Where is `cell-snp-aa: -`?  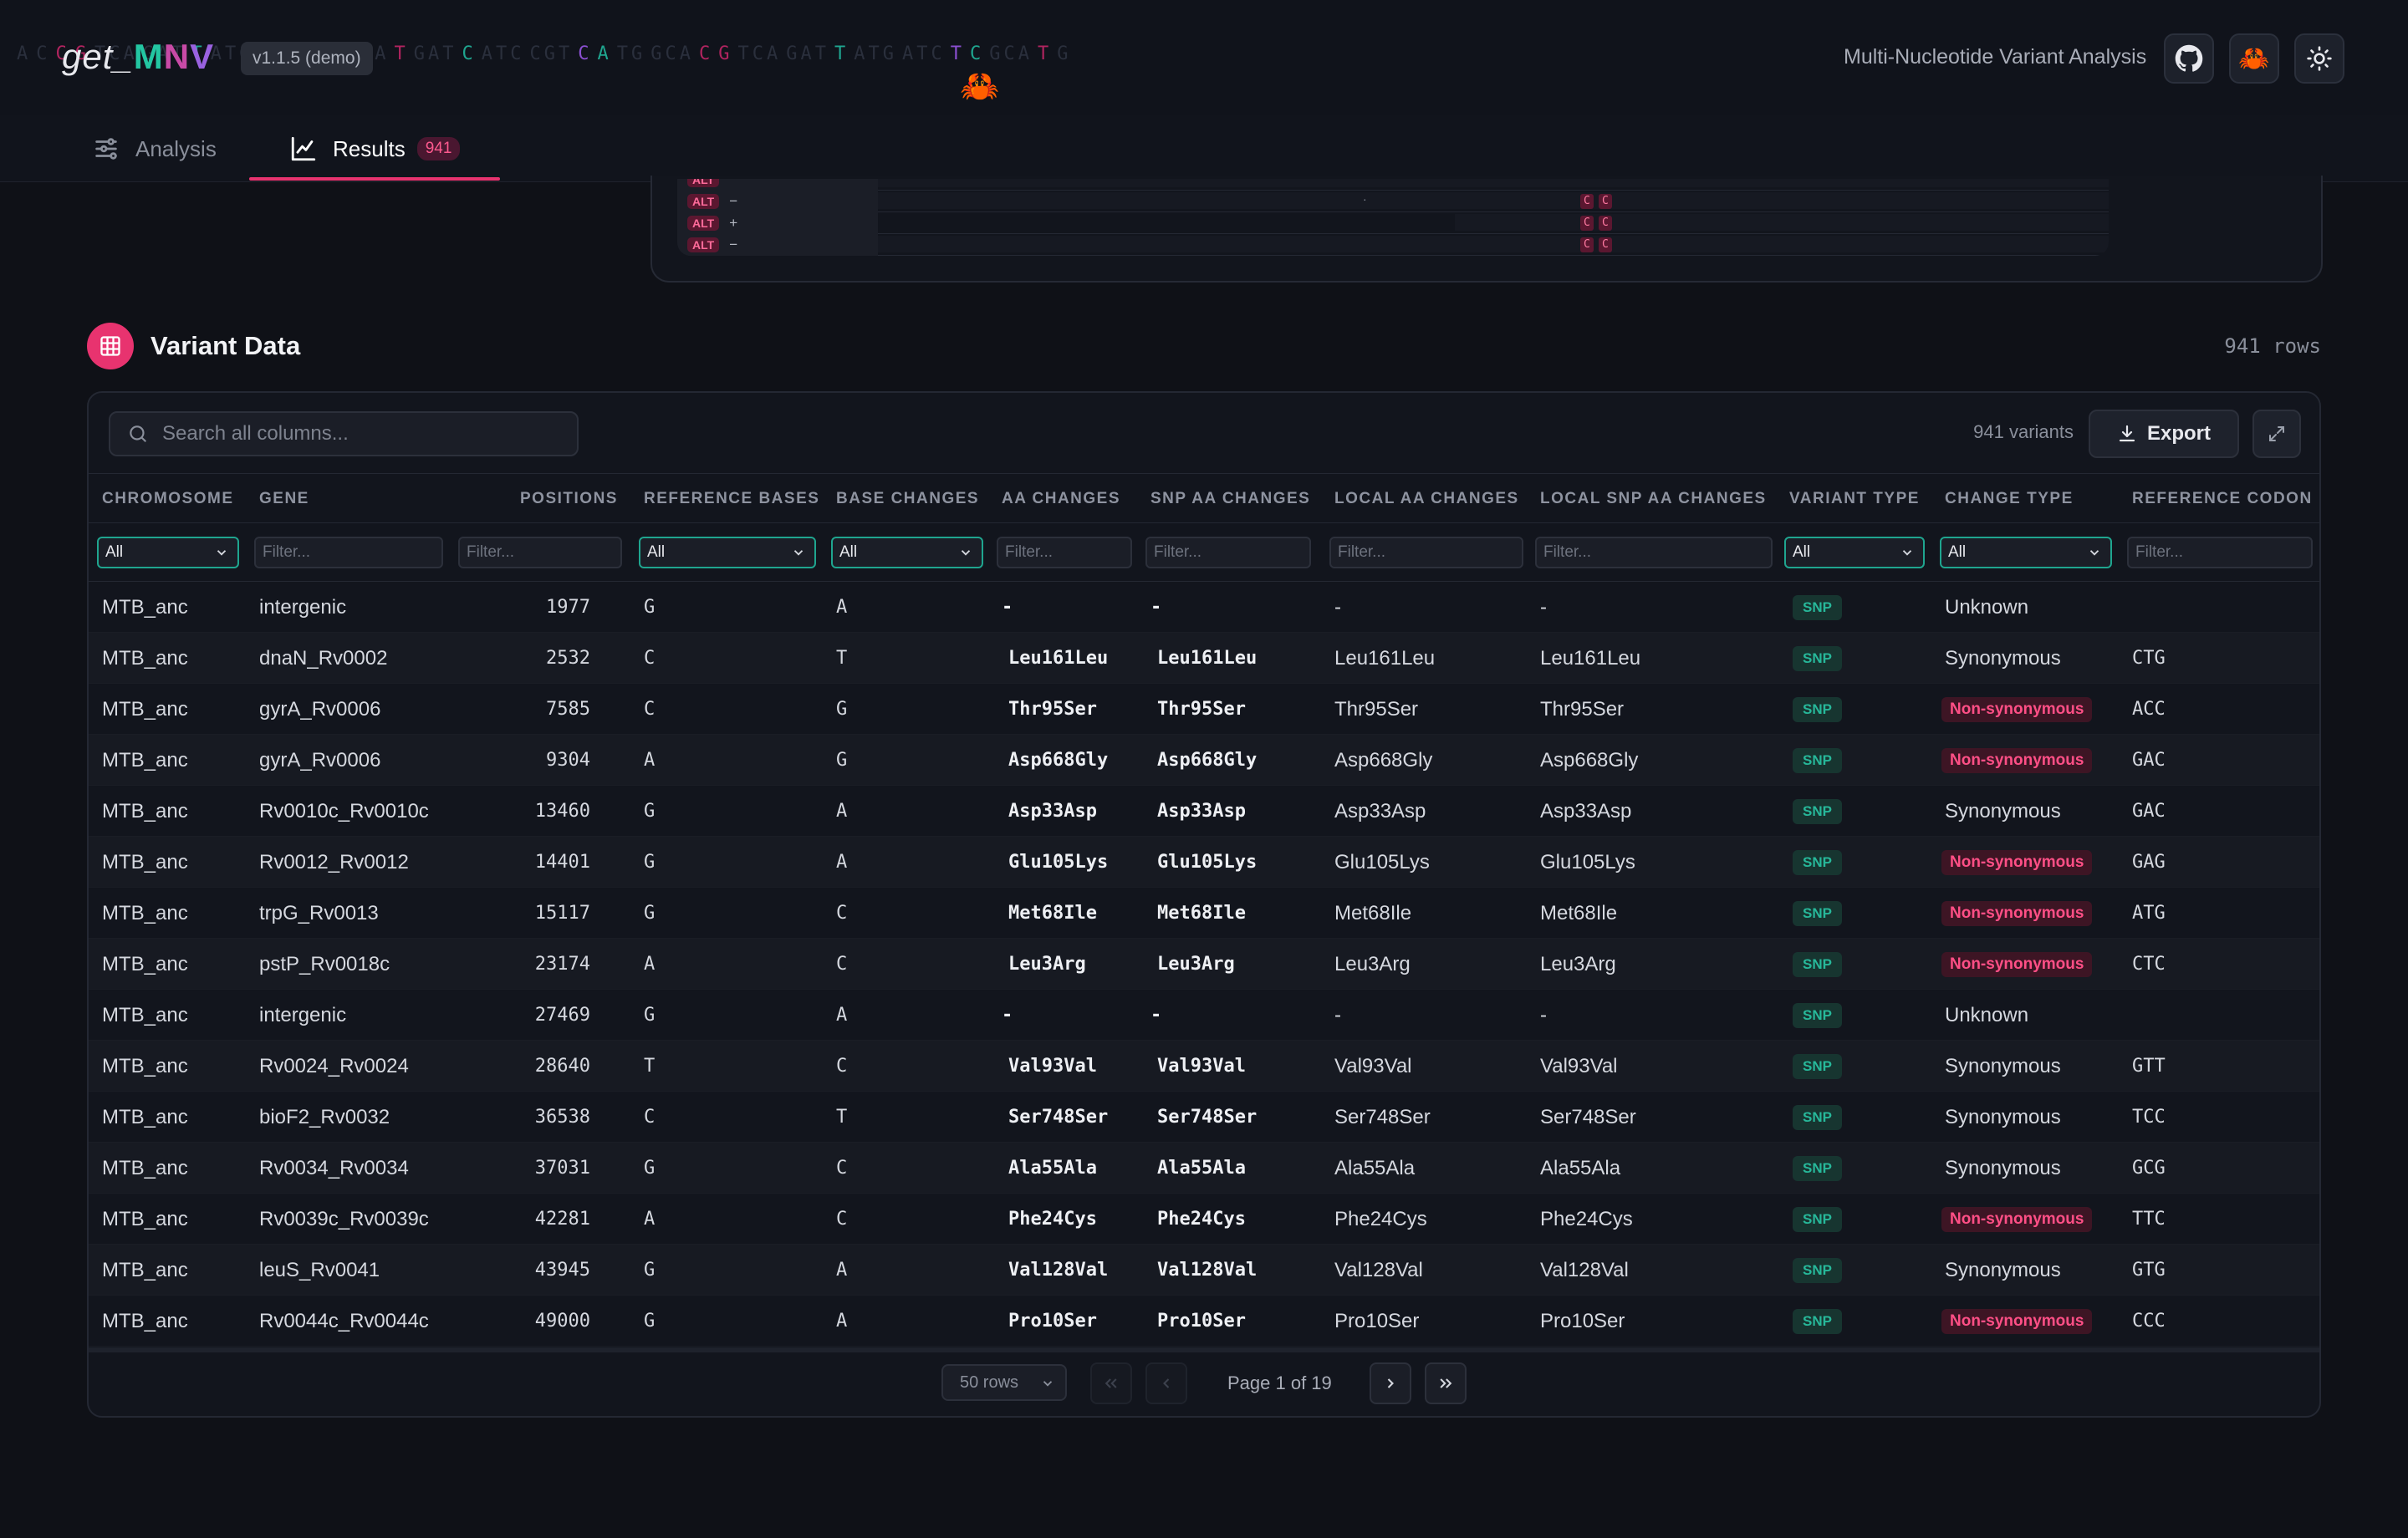
cell-snp-aa: - is located at coordinates (1156, 1016).